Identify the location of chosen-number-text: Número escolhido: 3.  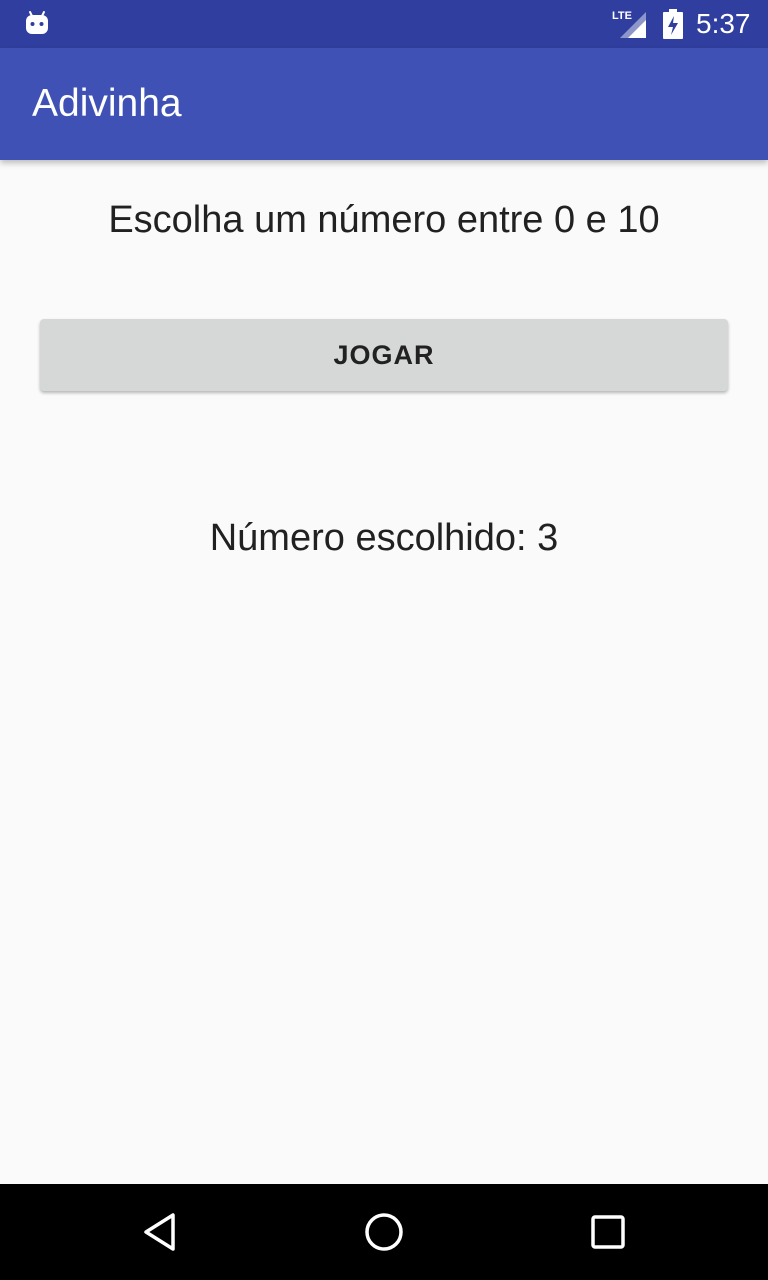
(384, 538).